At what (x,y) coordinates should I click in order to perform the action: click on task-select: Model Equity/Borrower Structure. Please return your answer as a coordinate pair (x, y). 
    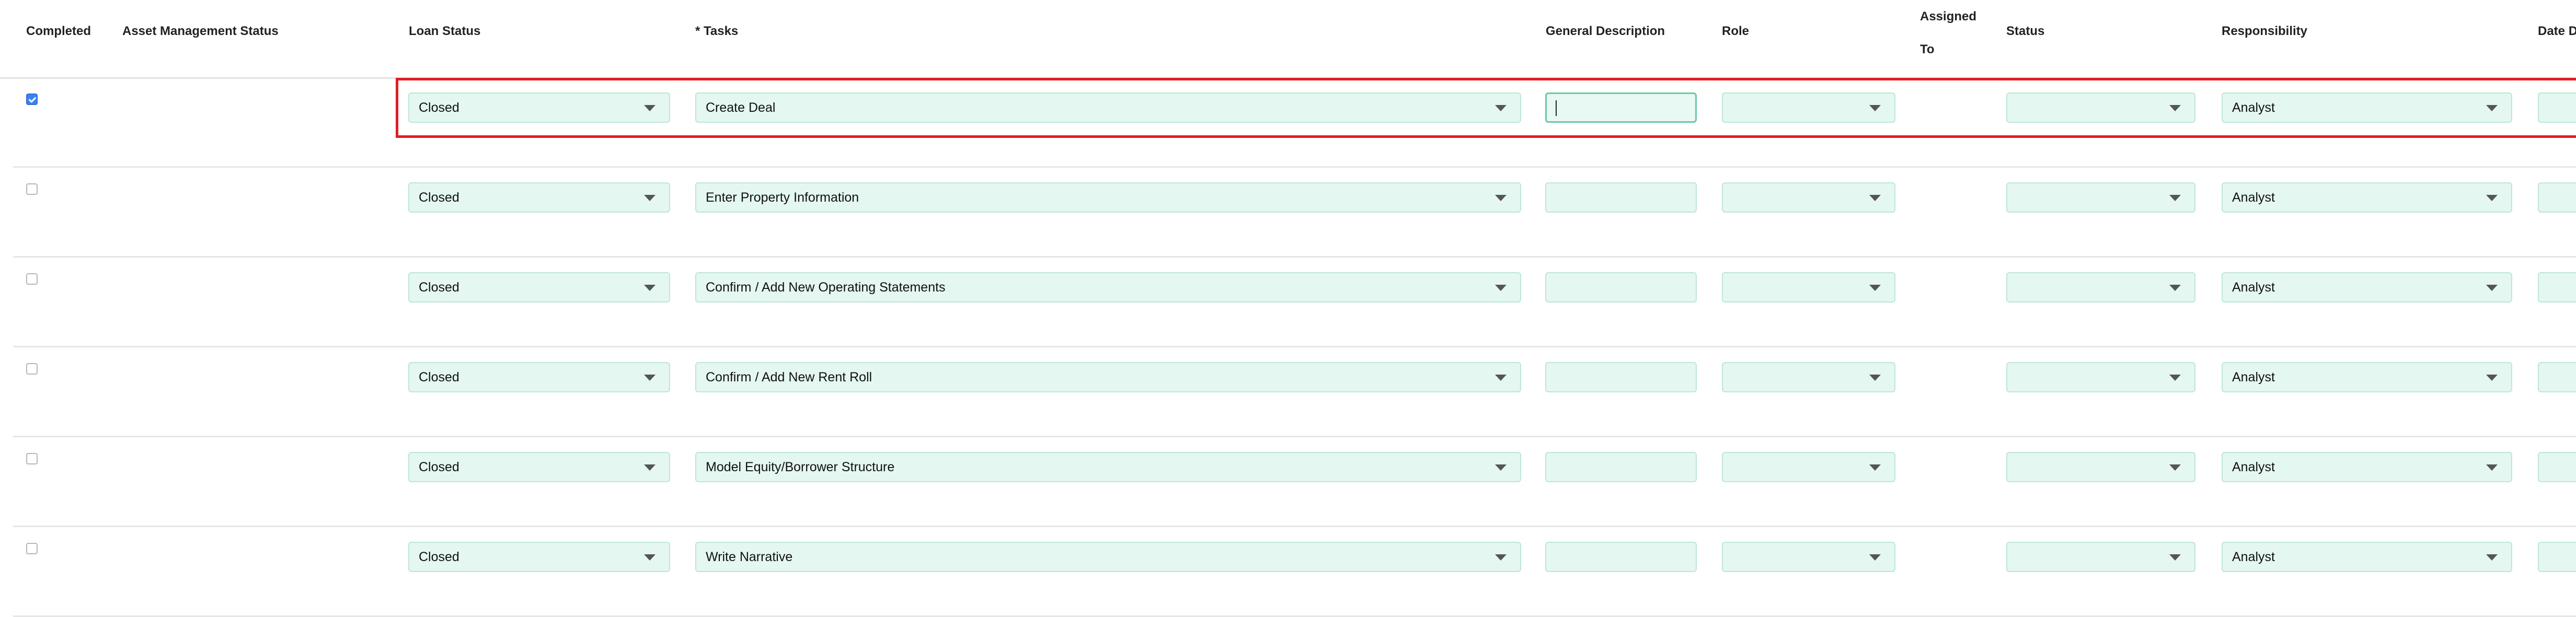
    Looking at the image, I should click on (1108, 467).